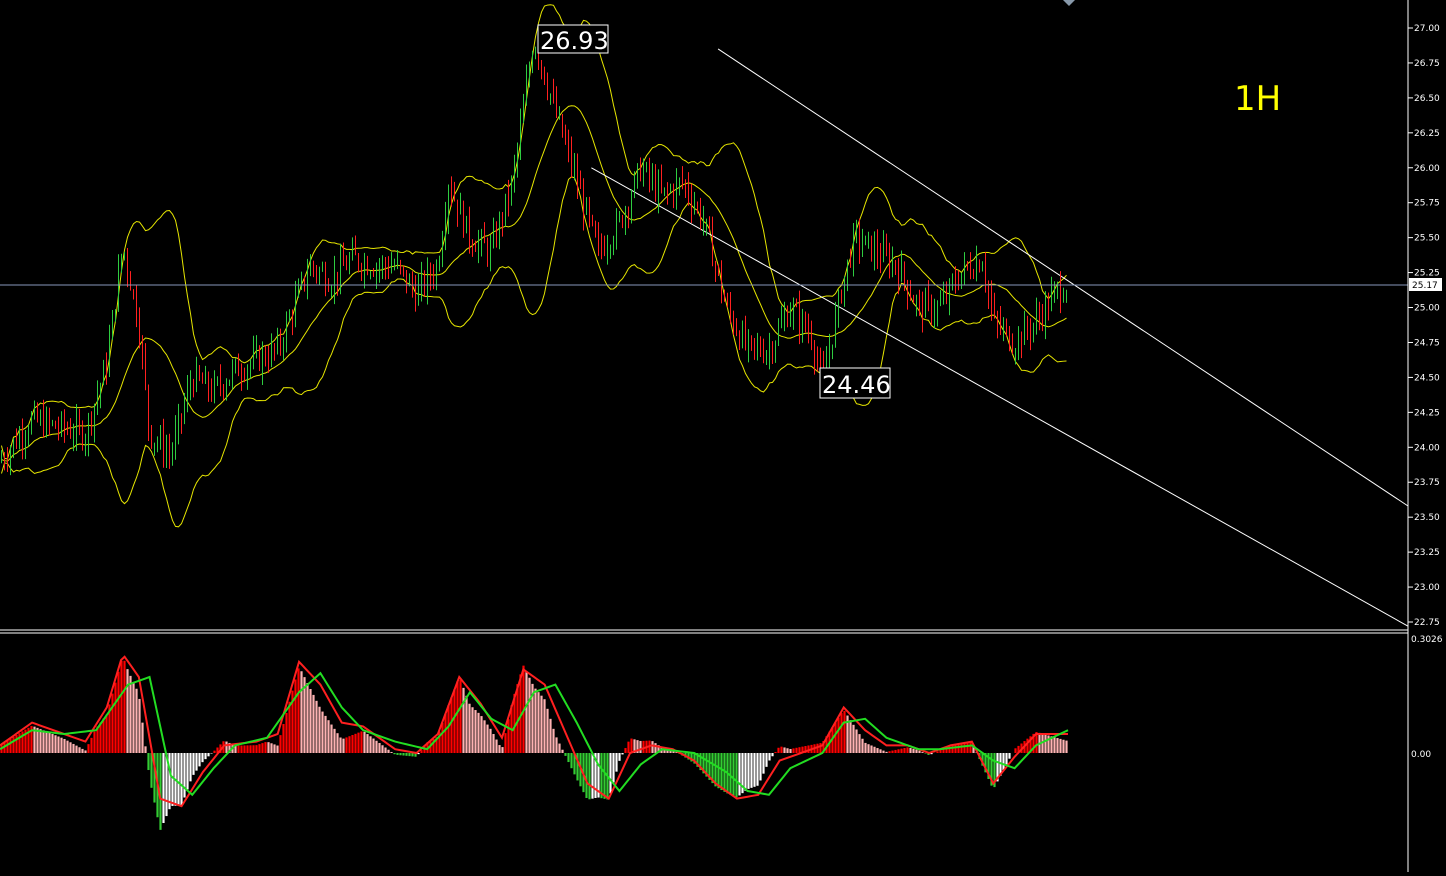 The height and width of the screenshot is (876, 1446). I want to click on price-tick-label: 24.00, so click(1427, 448).